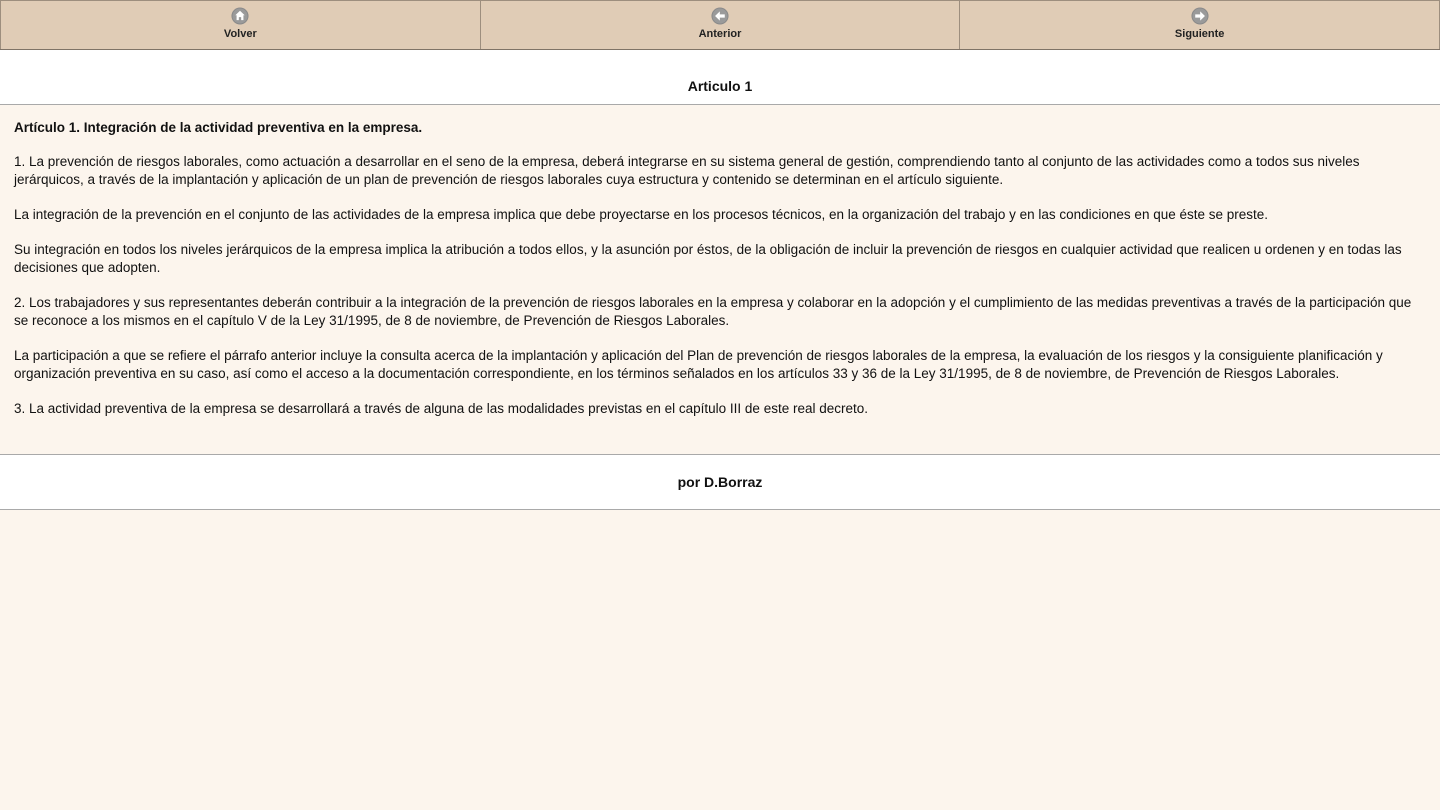  I want to click on page-title: Articulo 1, so click(720, 86).